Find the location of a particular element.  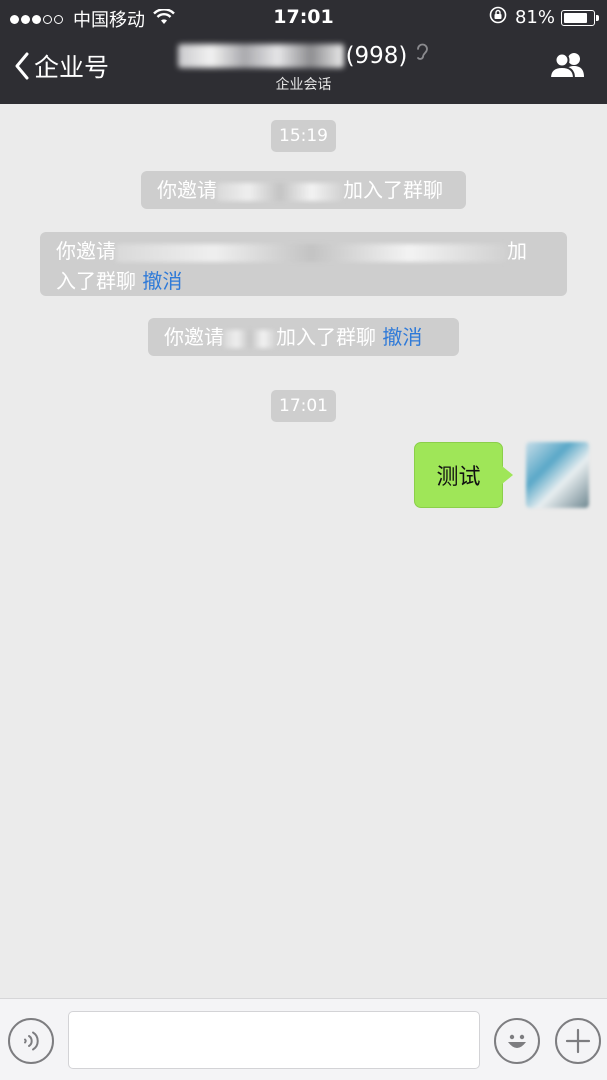

chat-subtitle: 企业会话 is located at coordinates (303, 85).